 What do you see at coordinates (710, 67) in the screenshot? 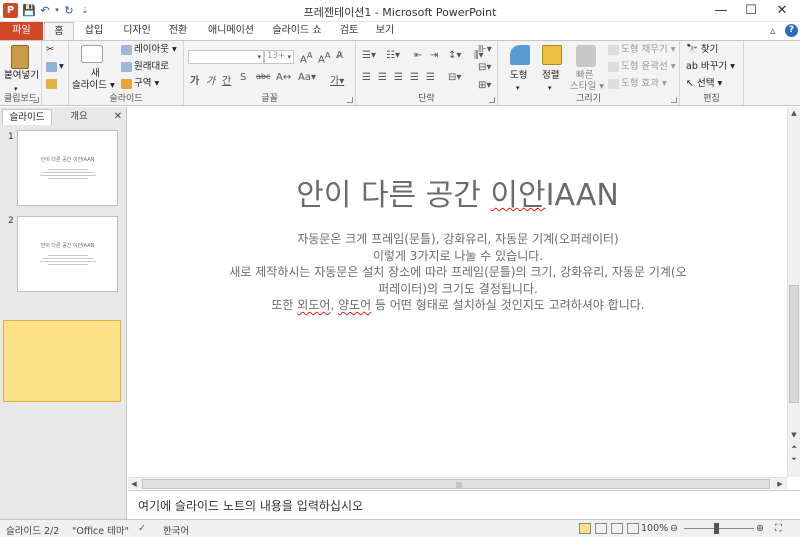
I see `replace-button: ab 바꾸기 ▾` at bounding box center [710, 67].